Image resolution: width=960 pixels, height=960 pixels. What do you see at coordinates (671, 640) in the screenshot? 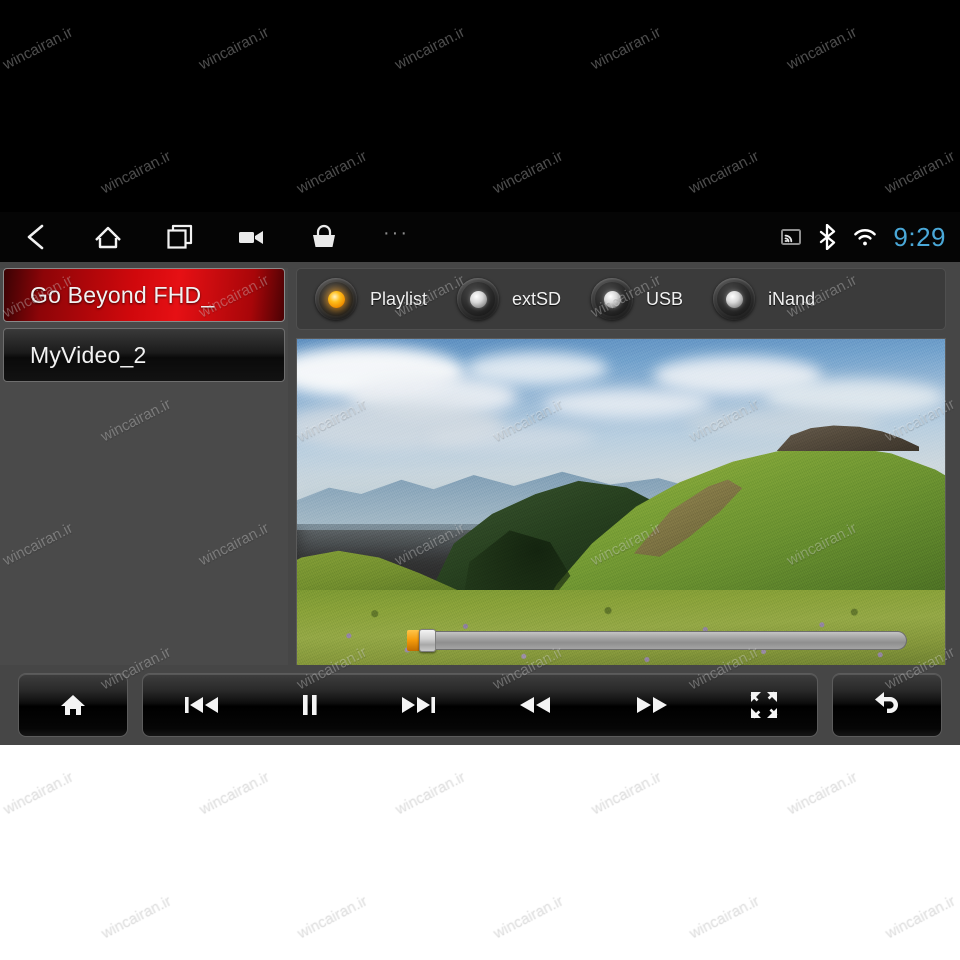
I see `seek-track` at bounding box center [671, 640].